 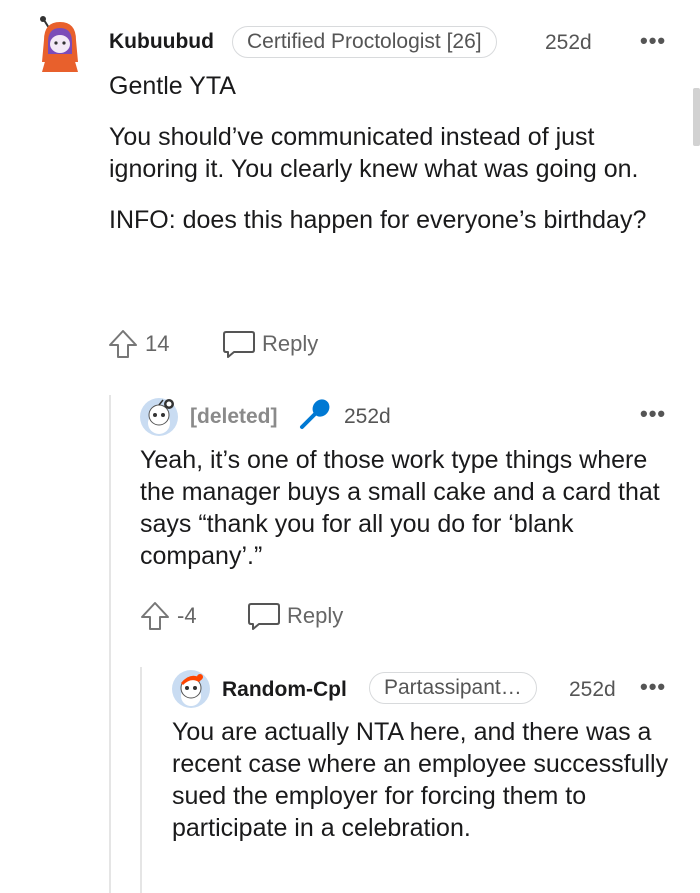 I want to click on username: Kubuubud, so click(x=161, y=42).